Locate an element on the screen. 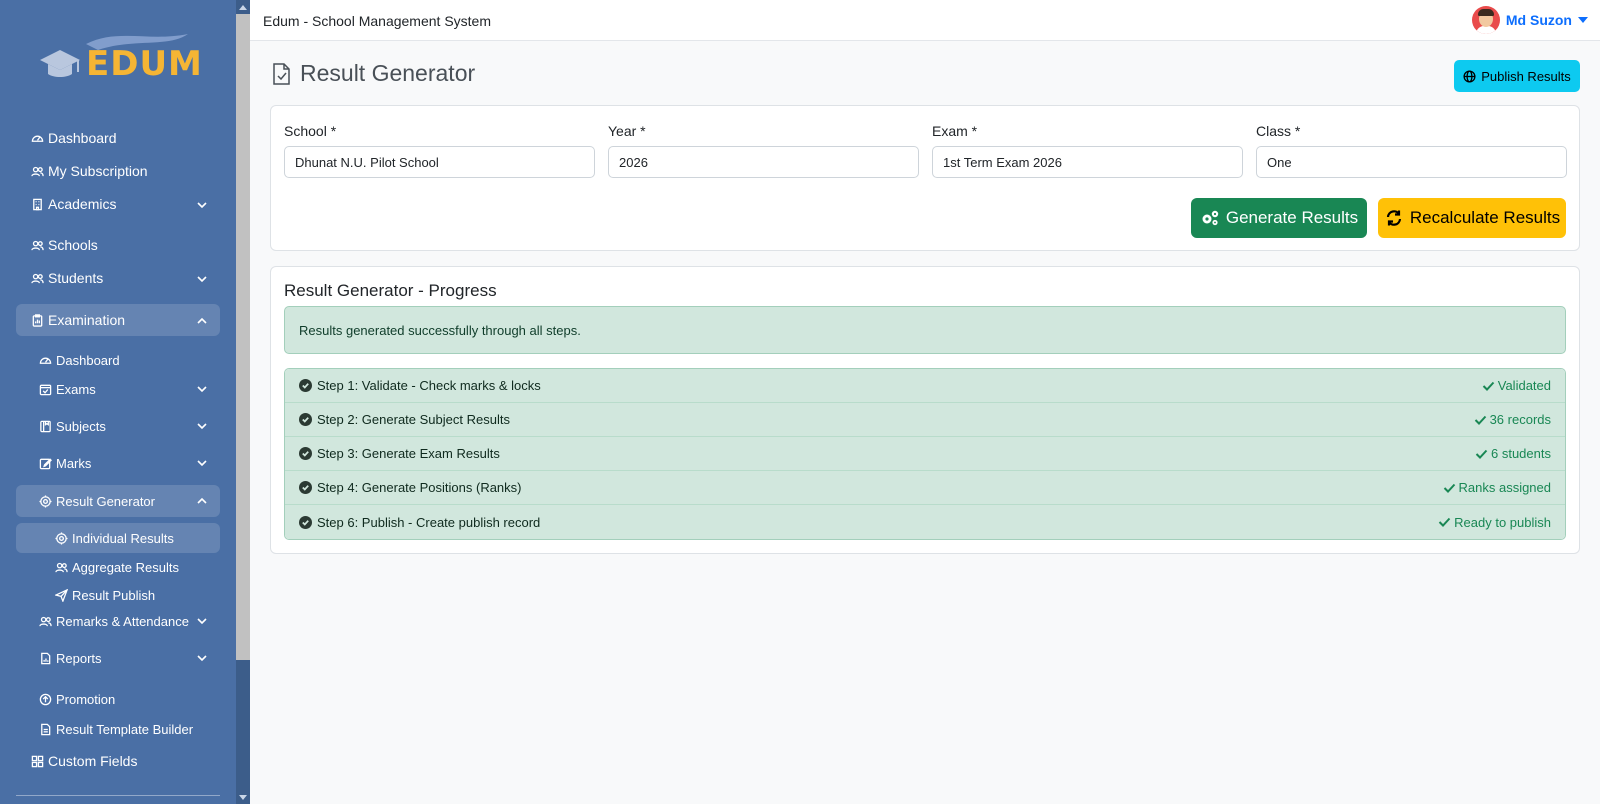 This screenshot has height=804, width=1600. sidebar-item-label: Aggregate Results is located at coordinates (125, 567).